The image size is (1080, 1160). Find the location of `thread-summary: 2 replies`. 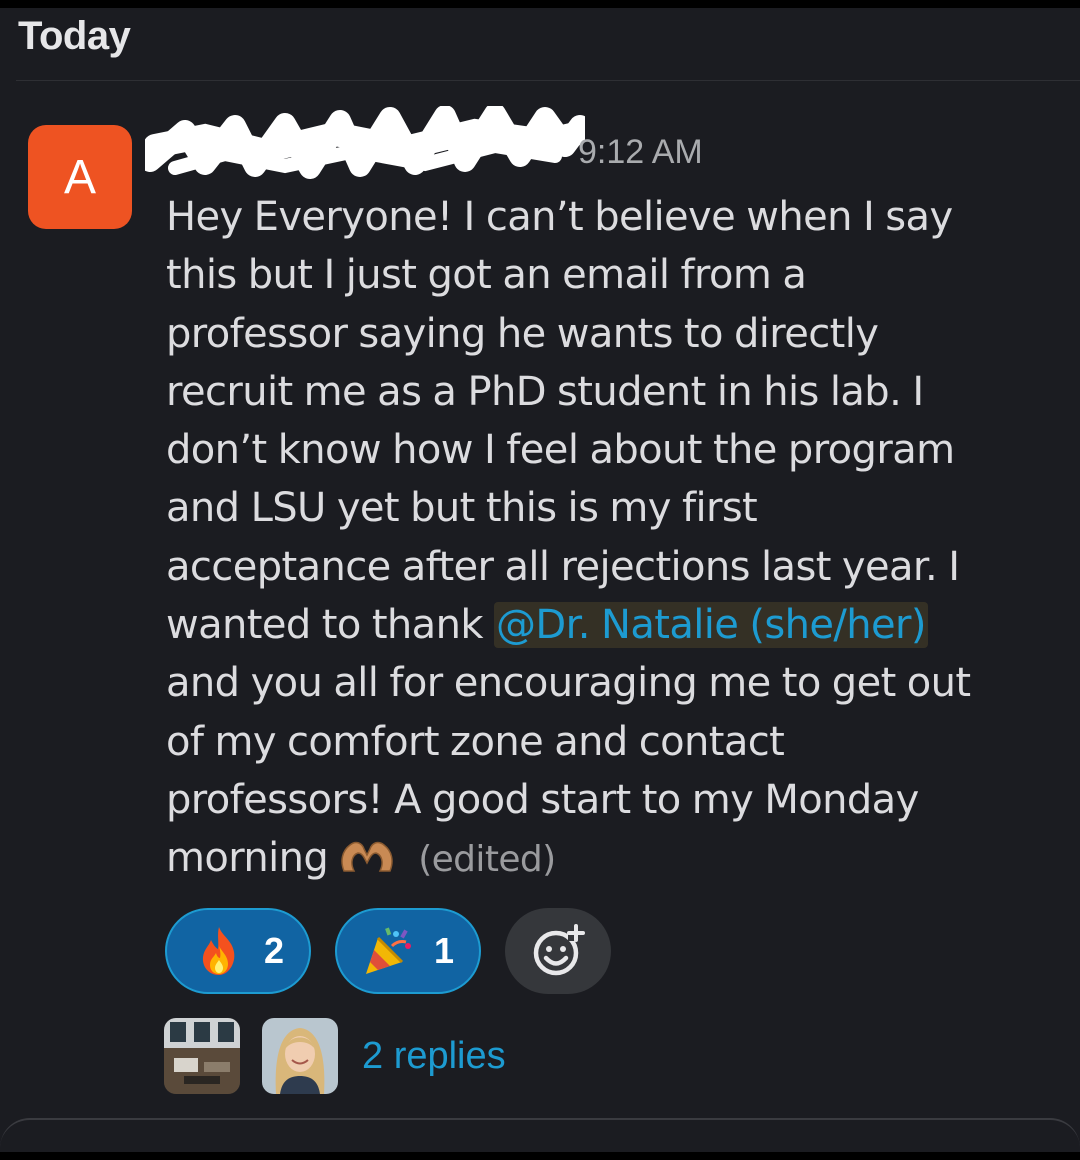

thread-summary: 2 replies is located at coordinates (335, 1056).